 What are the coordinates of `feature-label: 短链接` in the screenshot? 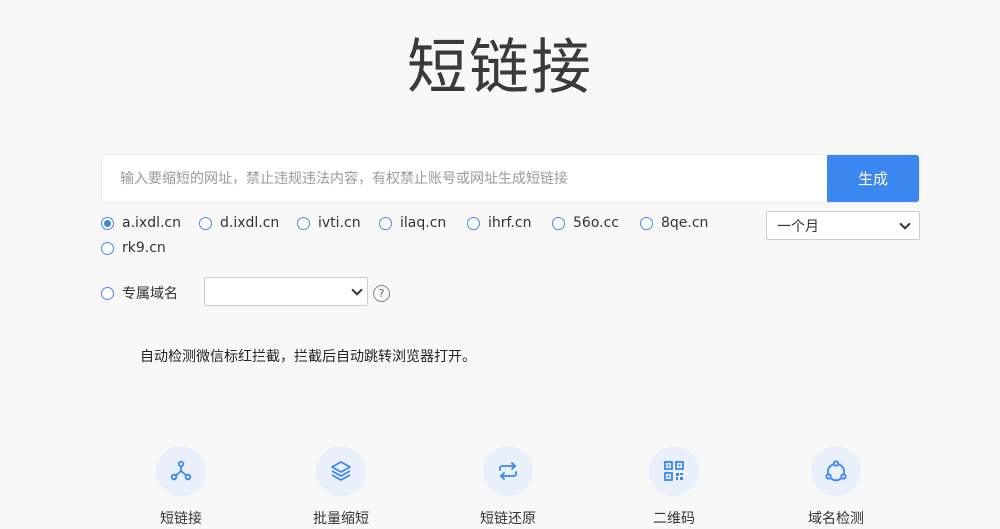 It's located at (181, 519).